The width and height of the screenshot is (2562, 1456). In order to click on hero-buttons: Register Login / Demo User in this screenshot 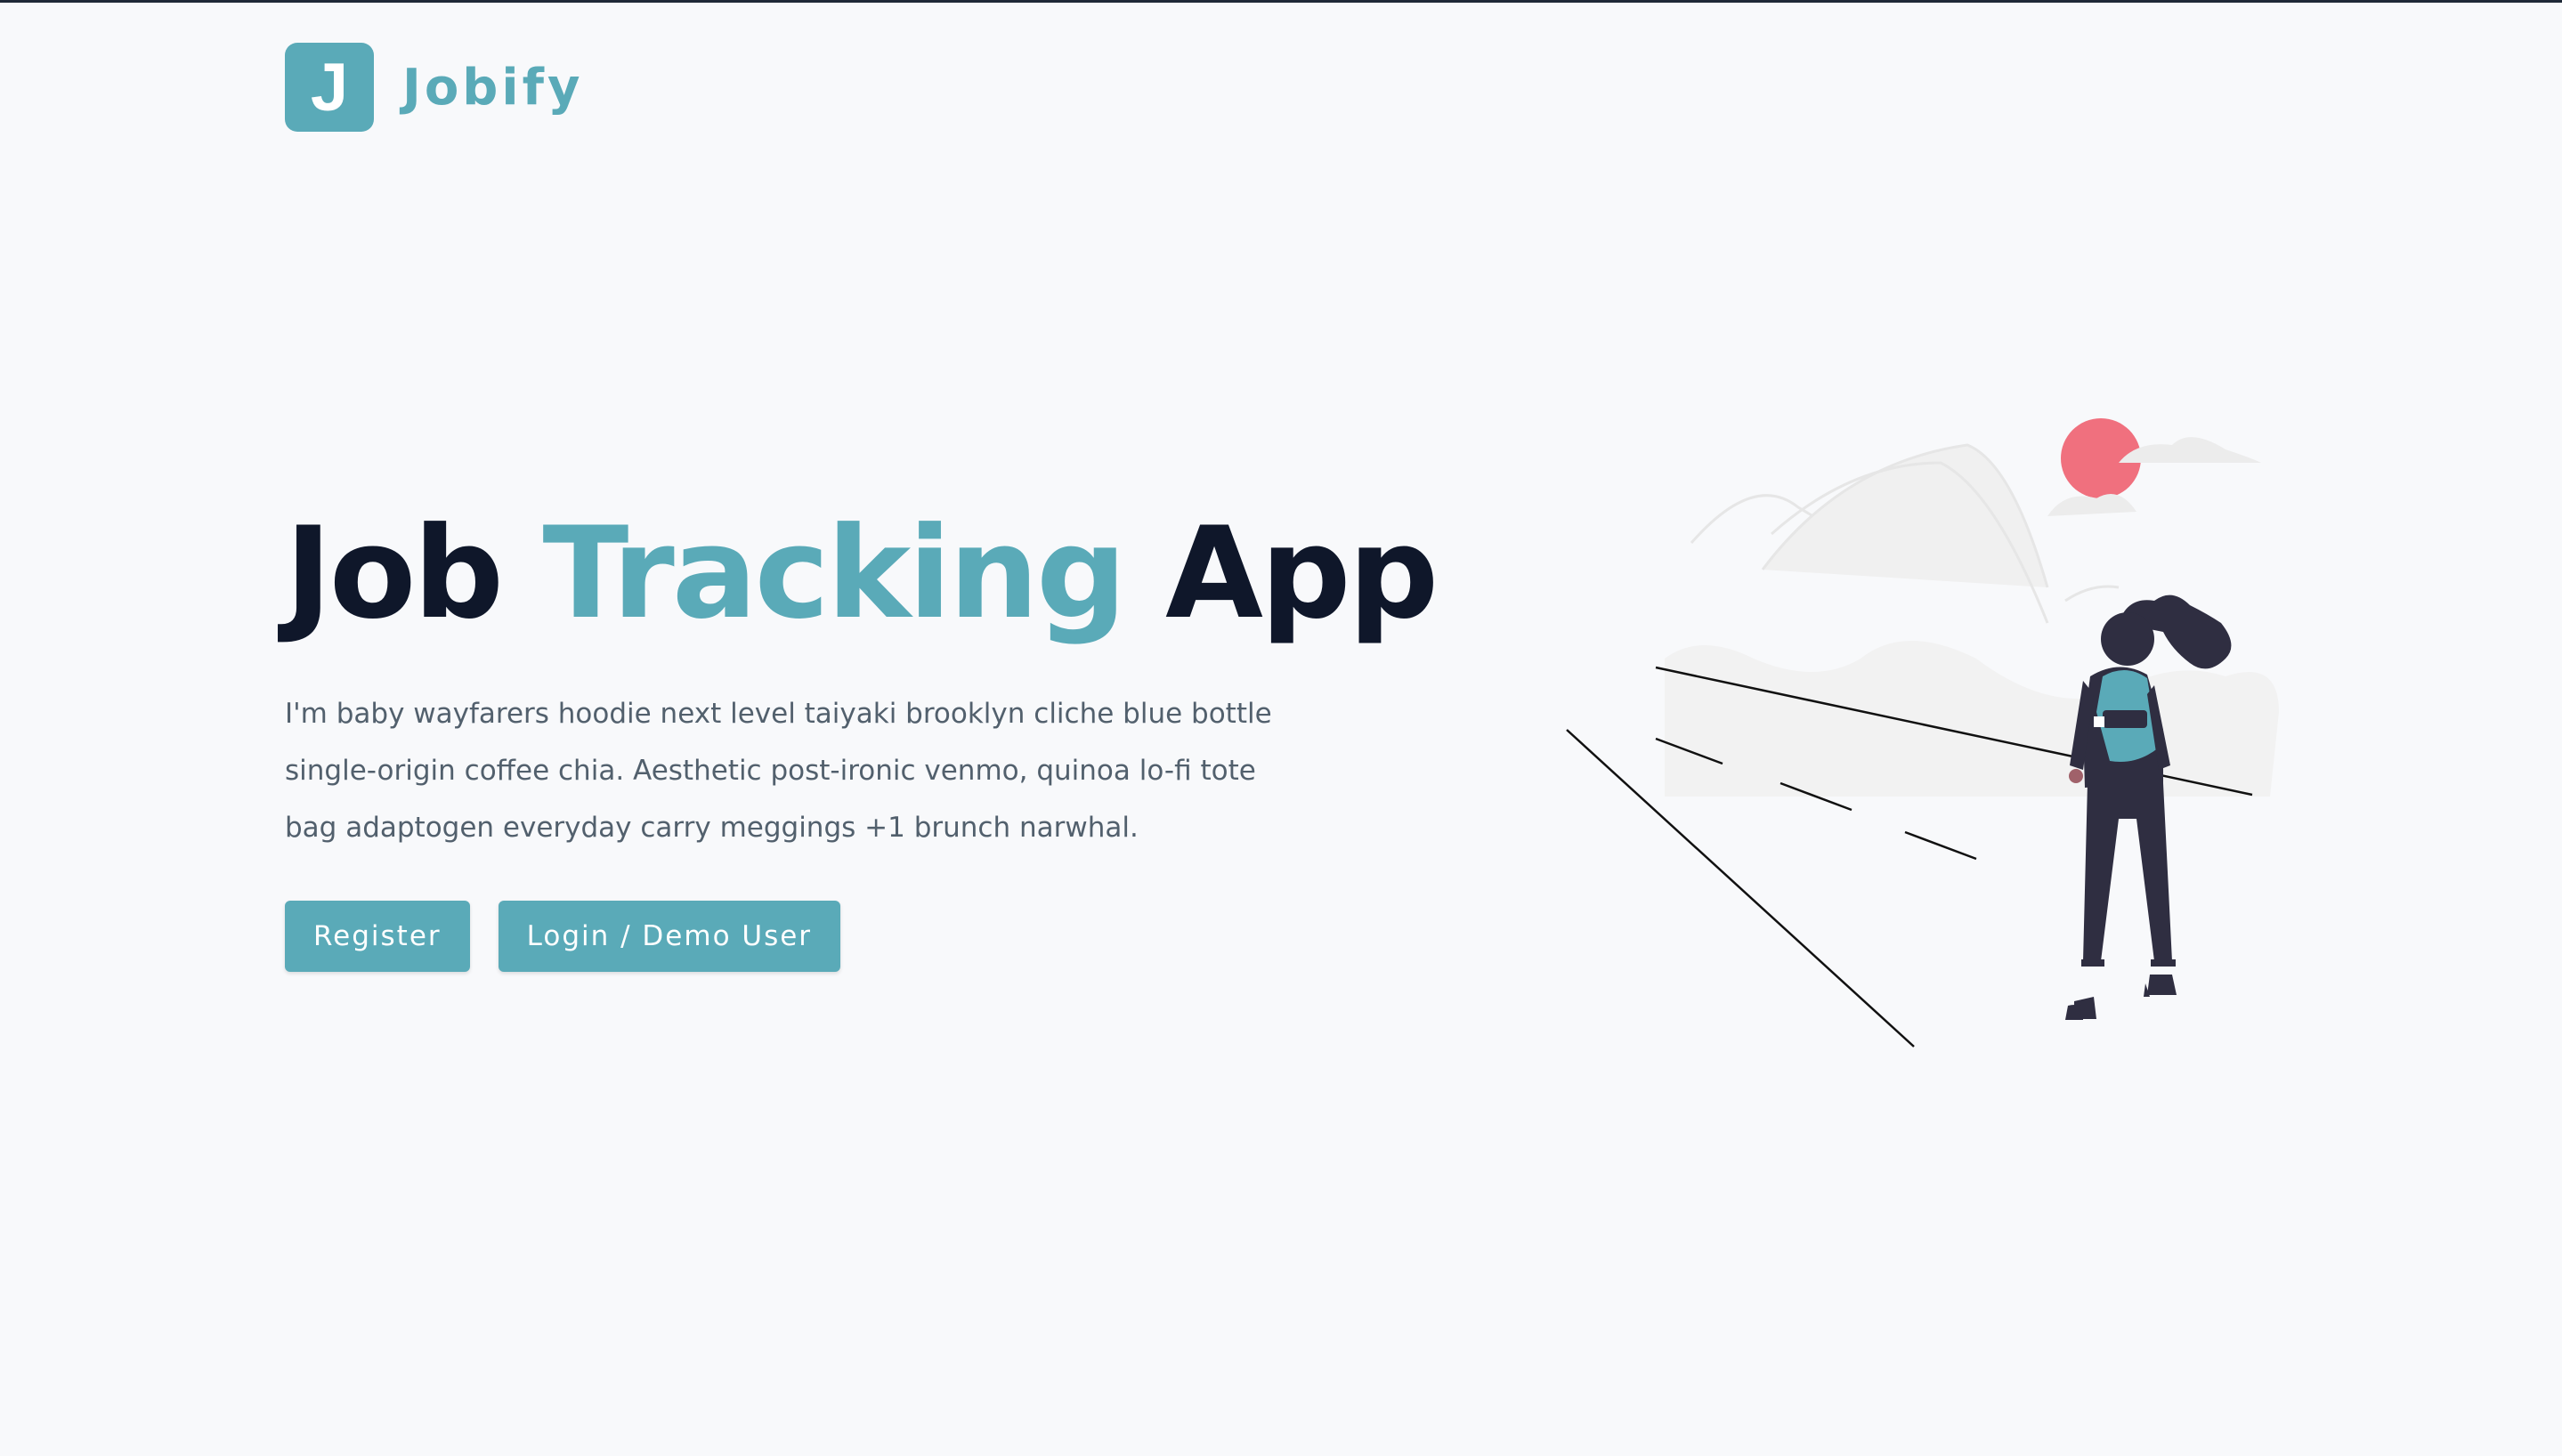, I will do `click(810, 937)`.